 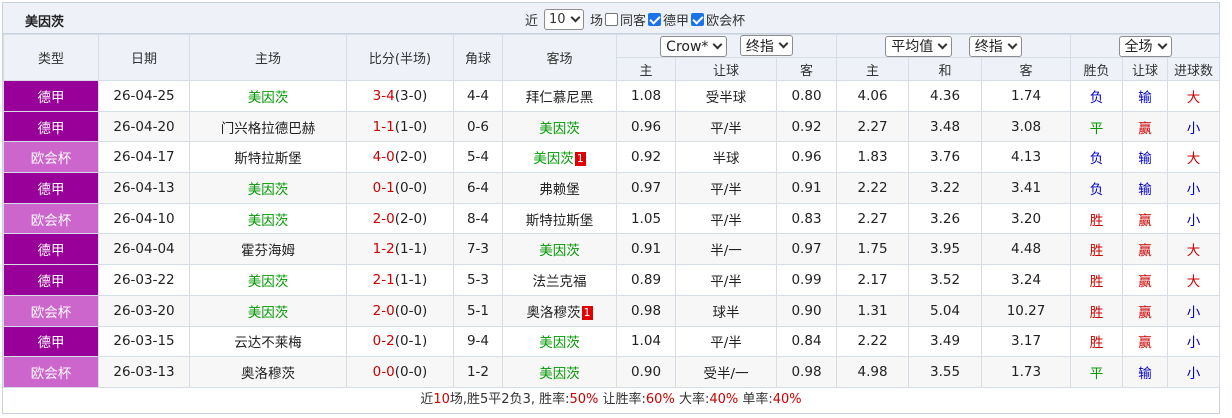 What do you see at coordinates (478, 57) in the screenshot?
I see `header-corner: 角球` at bounding box center [478, 57].